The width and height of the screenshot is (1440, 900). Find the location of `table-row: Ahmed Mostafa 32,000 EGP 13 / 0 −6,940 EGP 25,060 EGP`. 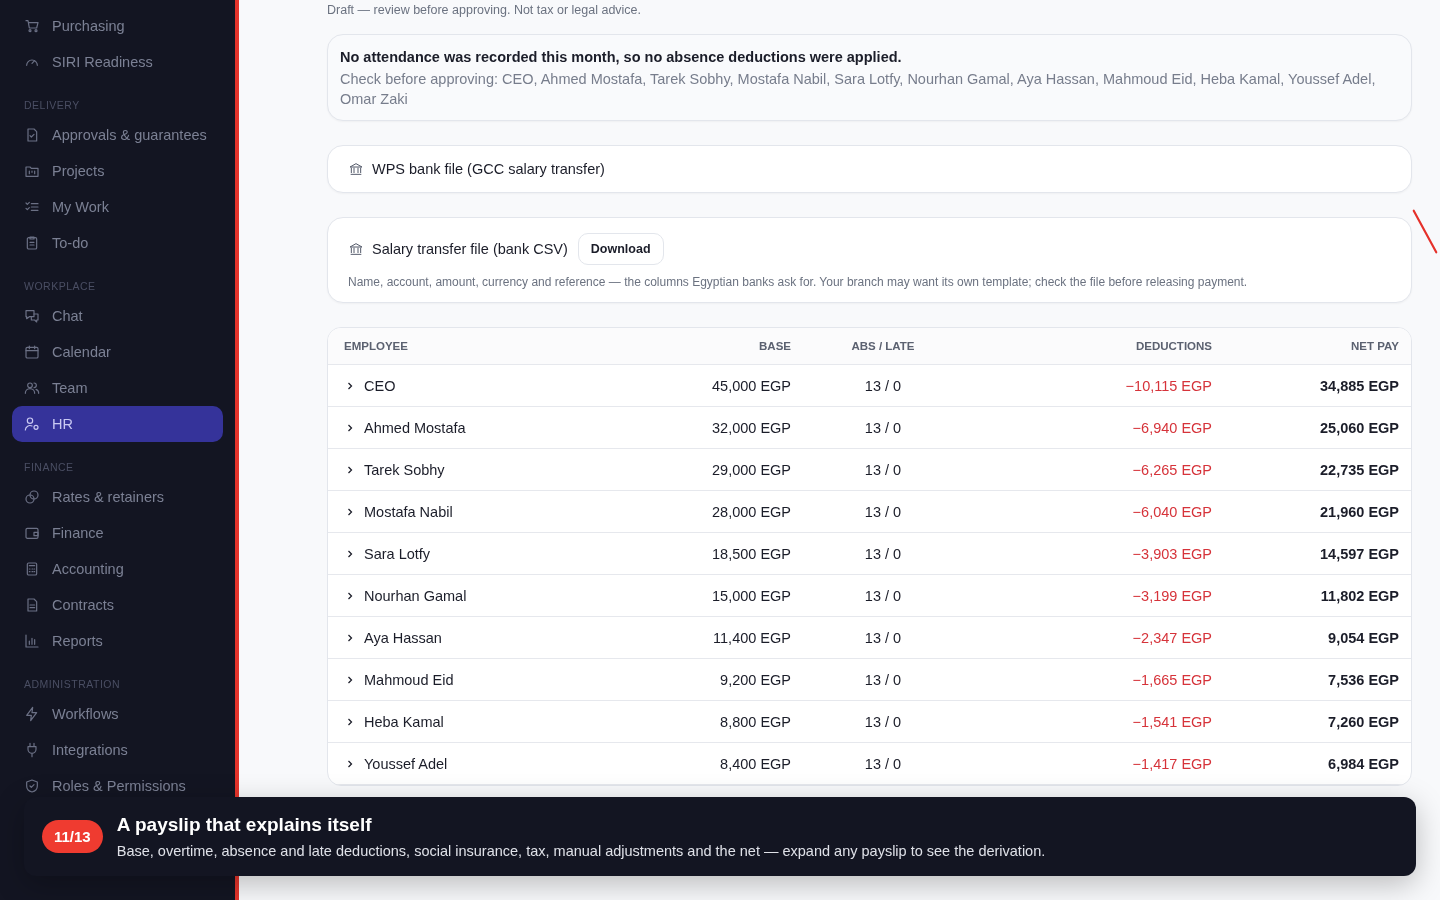

table-row: Ahmed Mostafa 32,000 EGP 13 / 0 −6,940 EGP 25,060 EGP is located at coordinates (869, 428).